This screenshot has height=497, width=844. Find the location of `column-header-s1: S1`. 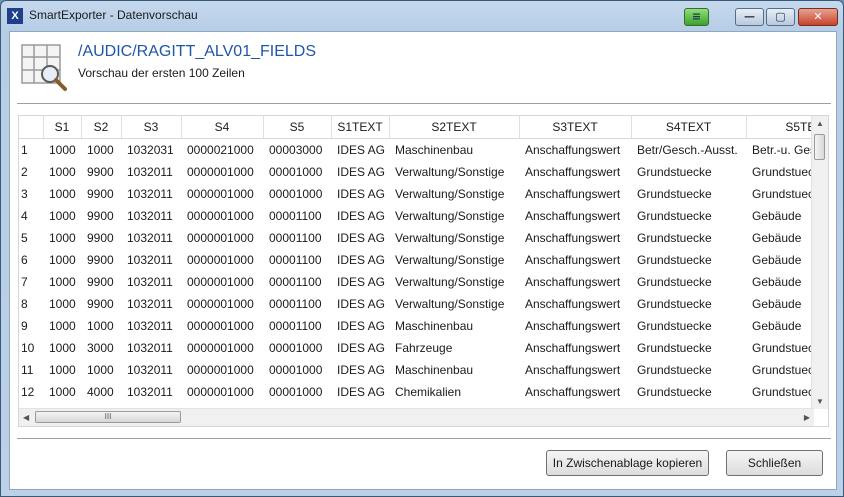

column-header-s1: S1 is located at coordinates (62, 127).